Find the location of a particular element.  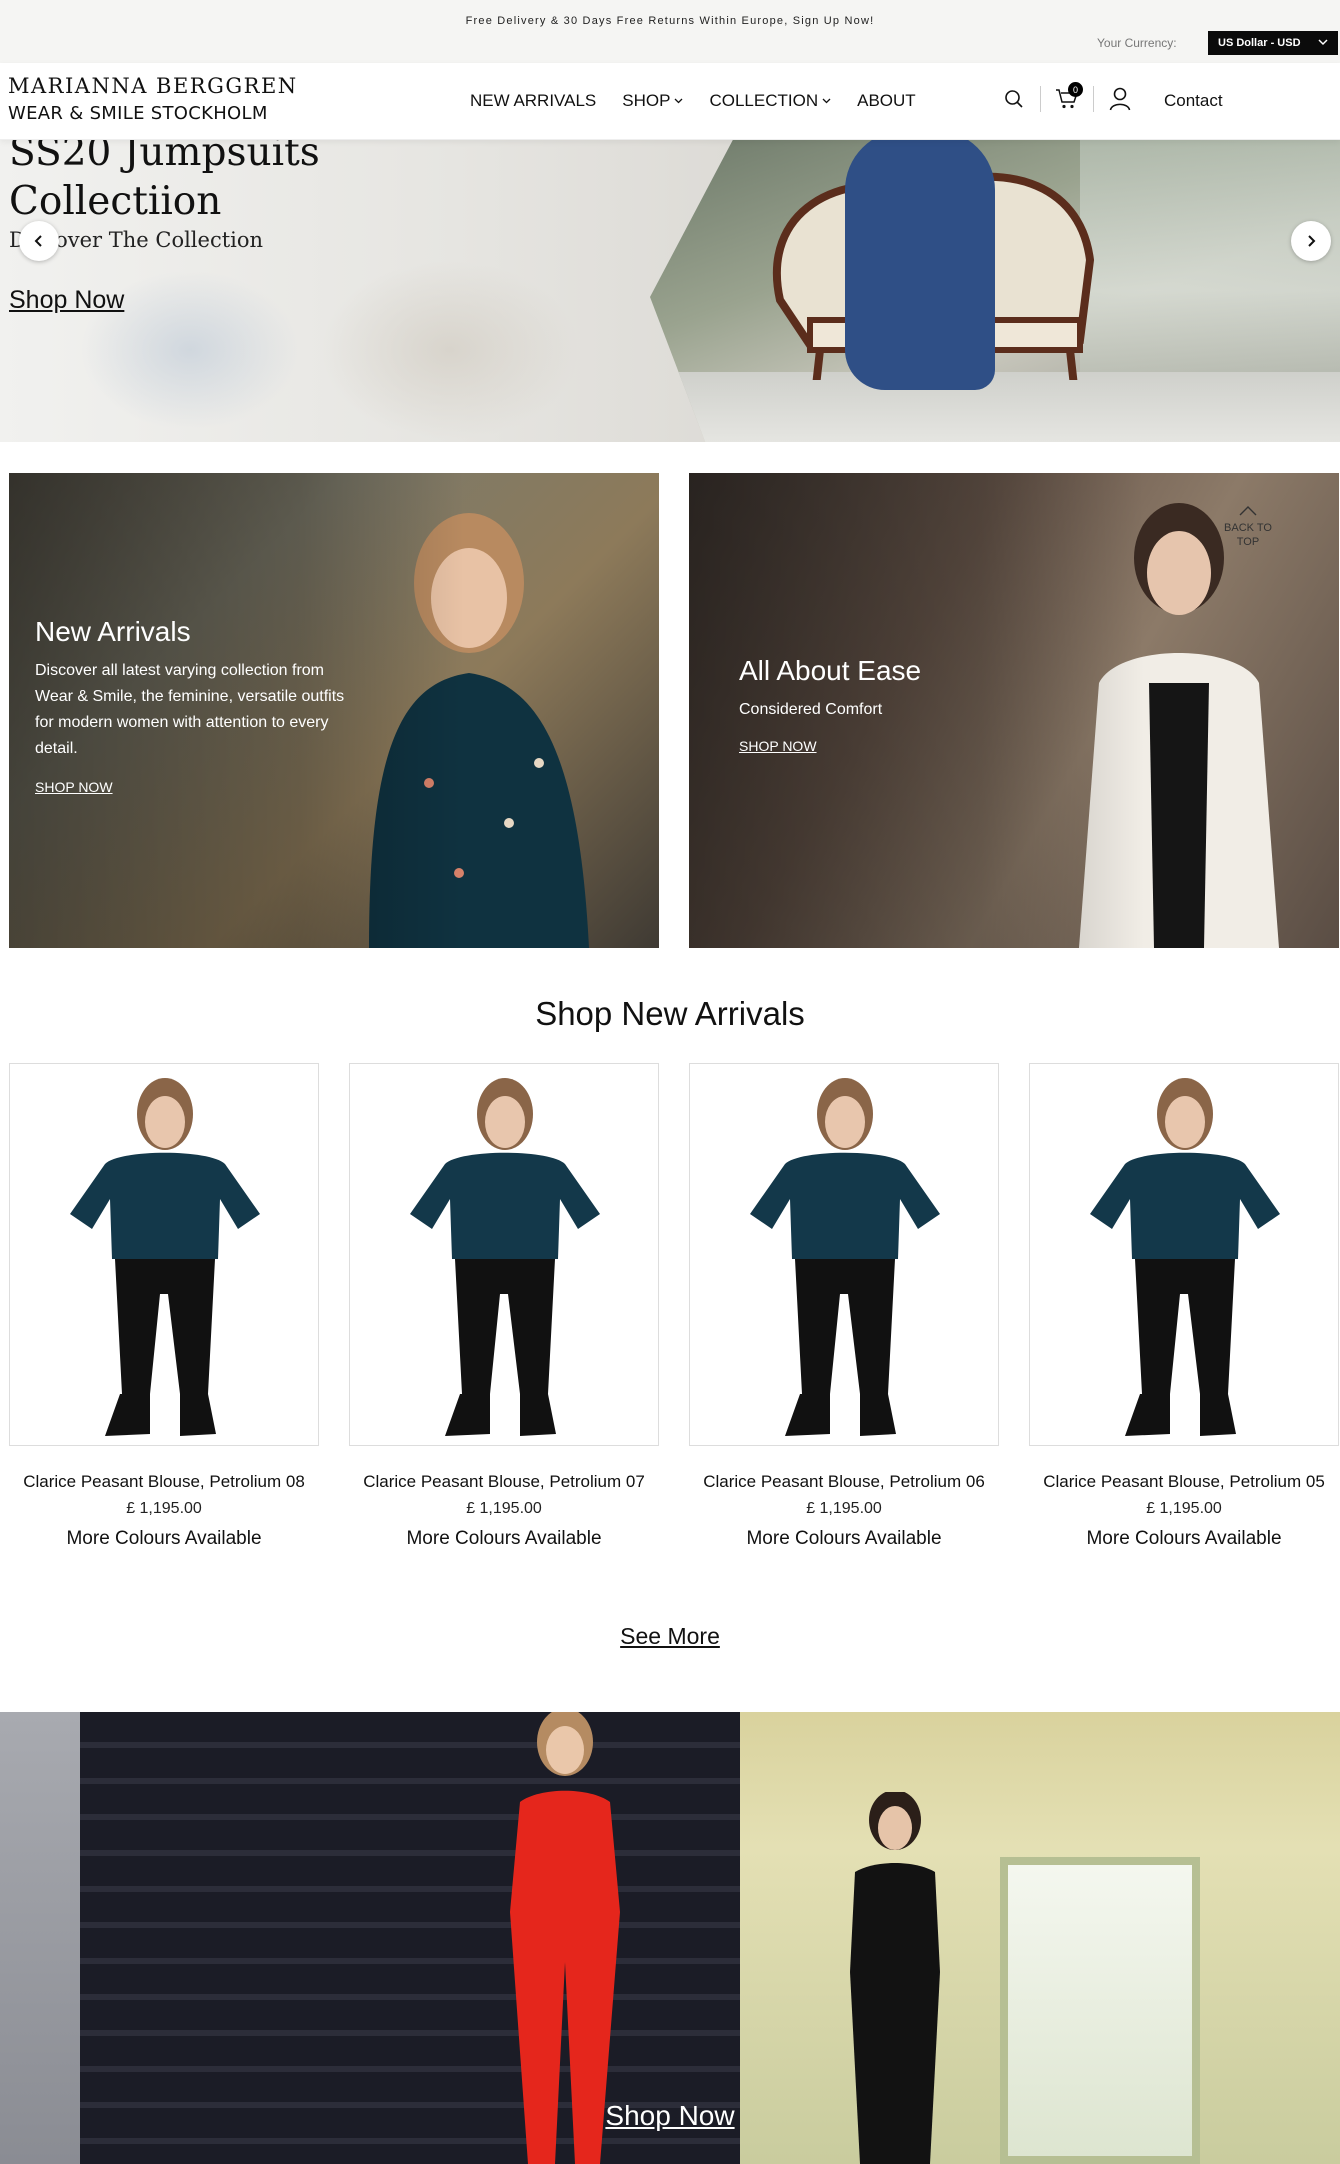

search-icon is located at coordinates (1014, 99).